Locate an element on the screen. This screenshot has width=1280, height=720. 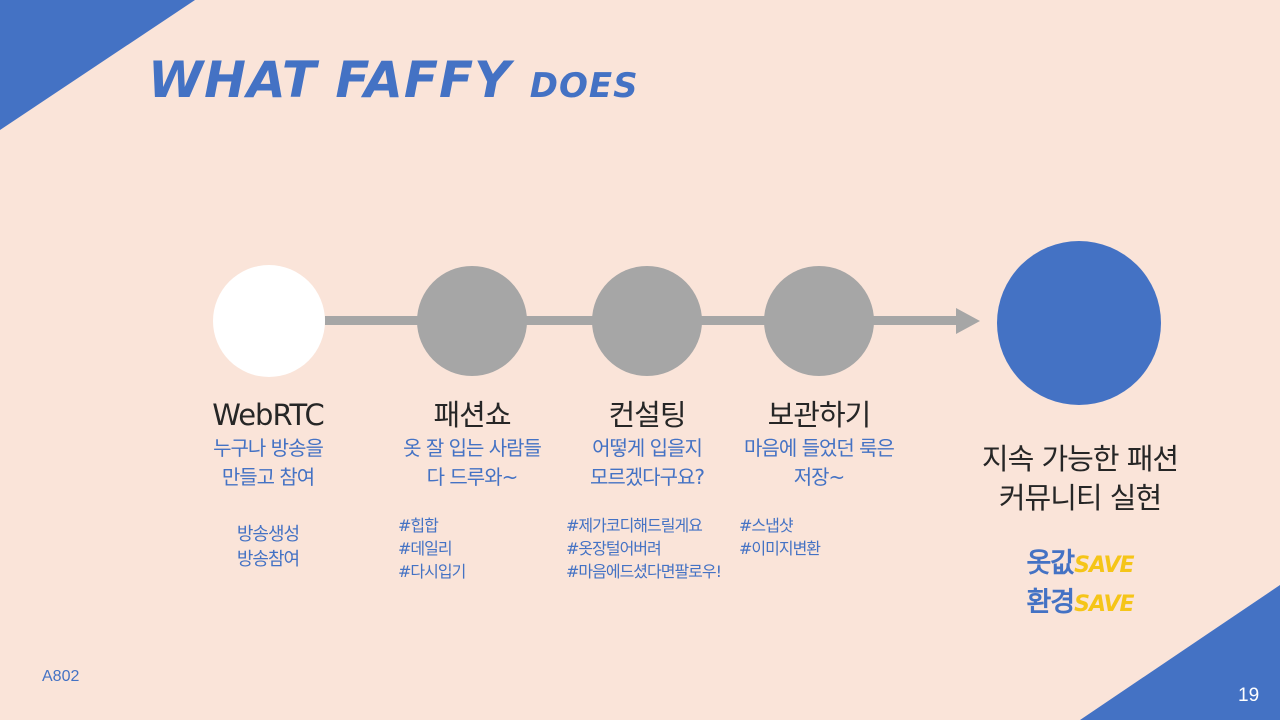
tag: 방송생성 is located at coordinates (268, 534).